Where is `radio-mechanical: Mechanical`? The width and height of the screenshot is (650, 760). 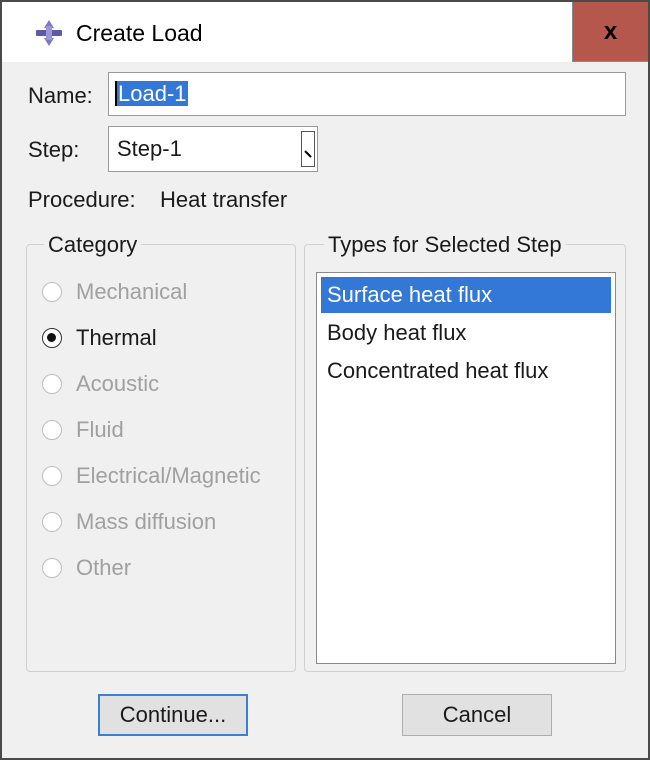 radio-mechanical: Mechanical is located at coordinates (114, 292).